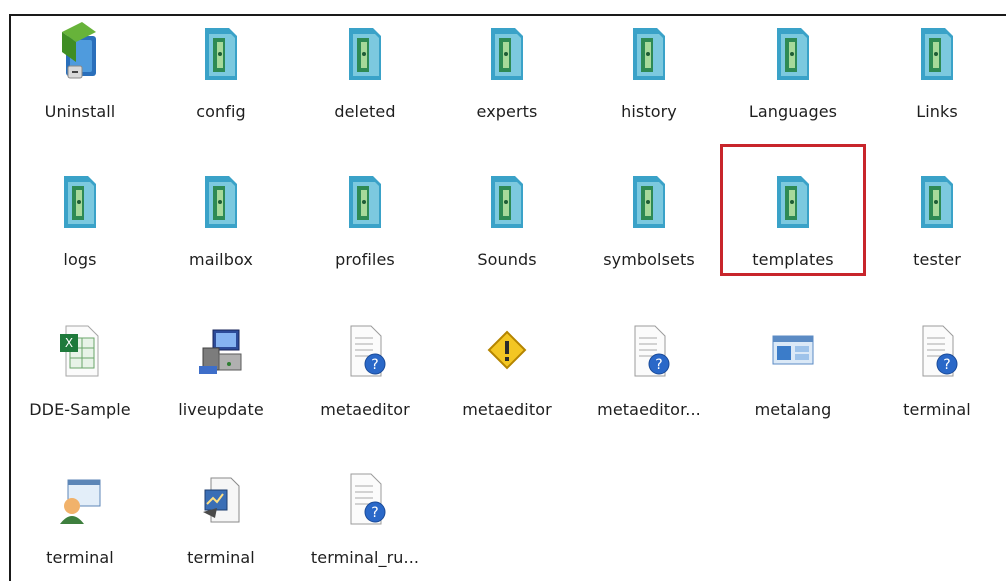  I want to click on file-item-label: liveupdate, so click(221, 409).